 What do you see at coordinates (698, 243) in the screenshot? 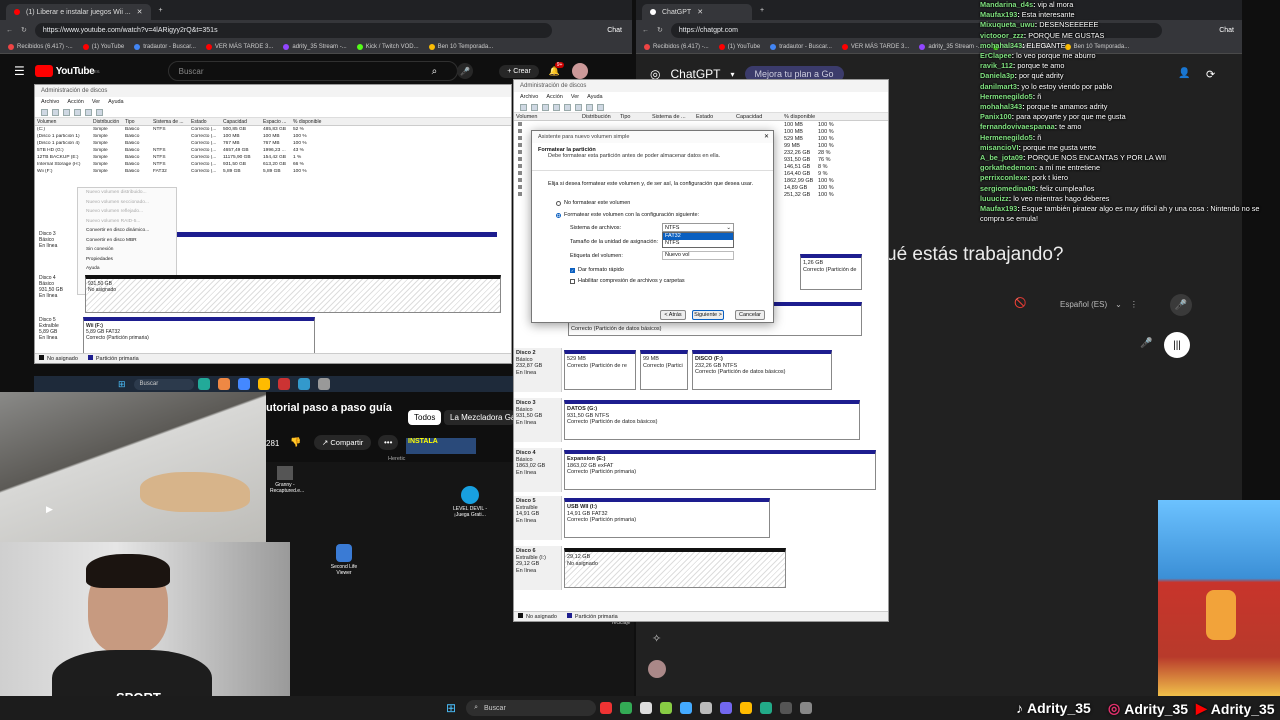
I see `fs-option-ntfs: NTFS` at bounding box center [698, 243].